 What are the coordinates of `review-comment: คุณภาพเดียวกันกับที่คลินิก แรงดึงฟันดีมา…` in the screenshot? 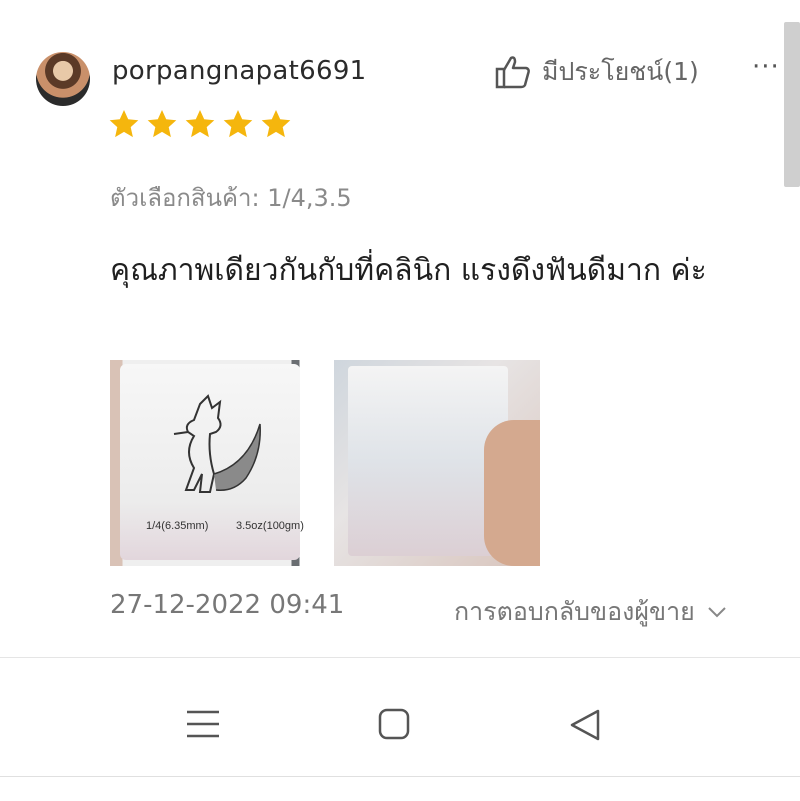 It's located at (408, 270).